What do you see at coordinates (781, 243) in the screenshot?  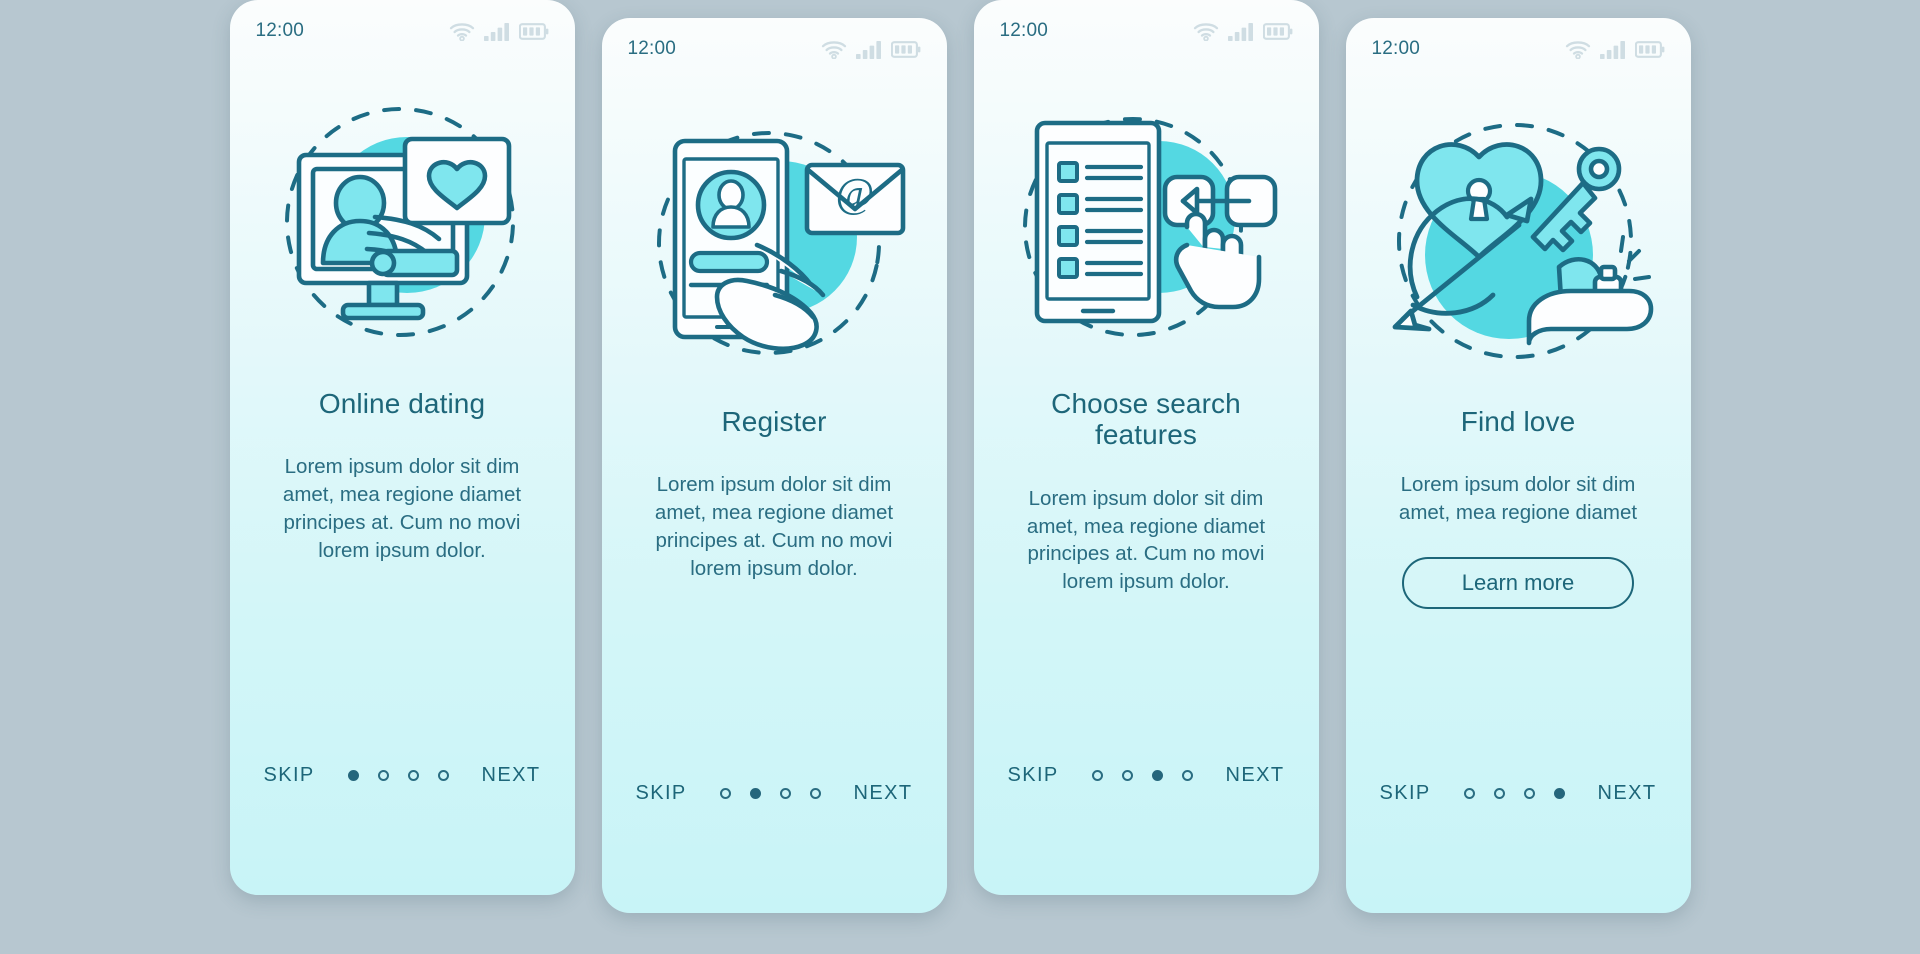 I see `phone-profile-email-illustration: @` at bounding box center [781, 243].